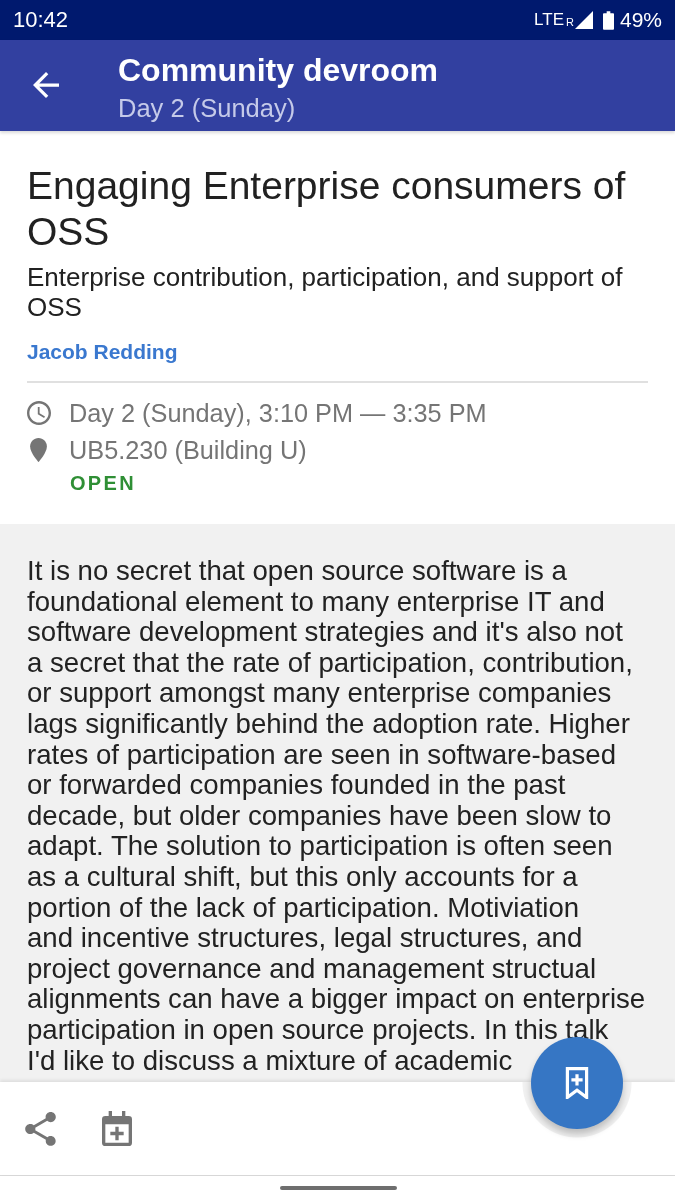 Image resolution: width=675 pixels, height=1200 pixels. I want to click on talk-time: Day 2 (Sunday), 3:10 PM — 3:35 PM, so click(278, 413).